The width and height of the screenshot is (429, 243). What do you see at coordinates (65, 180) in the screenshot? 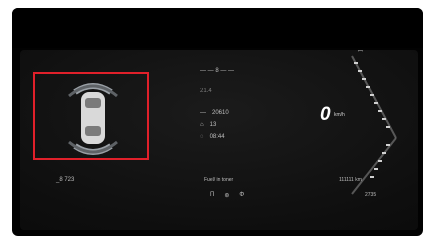
I see `parking-sensor-range: _8 723` at bounding box center [65, 180].